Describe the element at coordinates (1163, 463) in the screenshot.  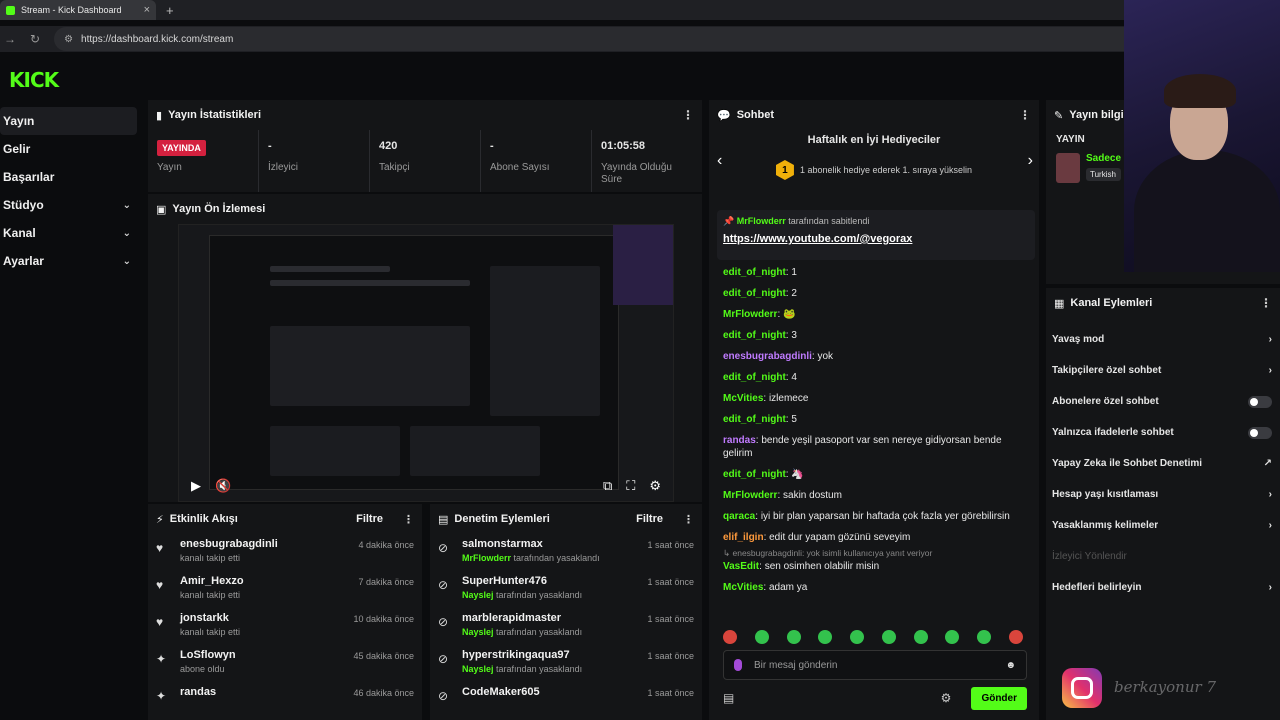
I see `action-ai-moderation: Yapay Zeka ile Sohbet Denetimi ↗` at that location.